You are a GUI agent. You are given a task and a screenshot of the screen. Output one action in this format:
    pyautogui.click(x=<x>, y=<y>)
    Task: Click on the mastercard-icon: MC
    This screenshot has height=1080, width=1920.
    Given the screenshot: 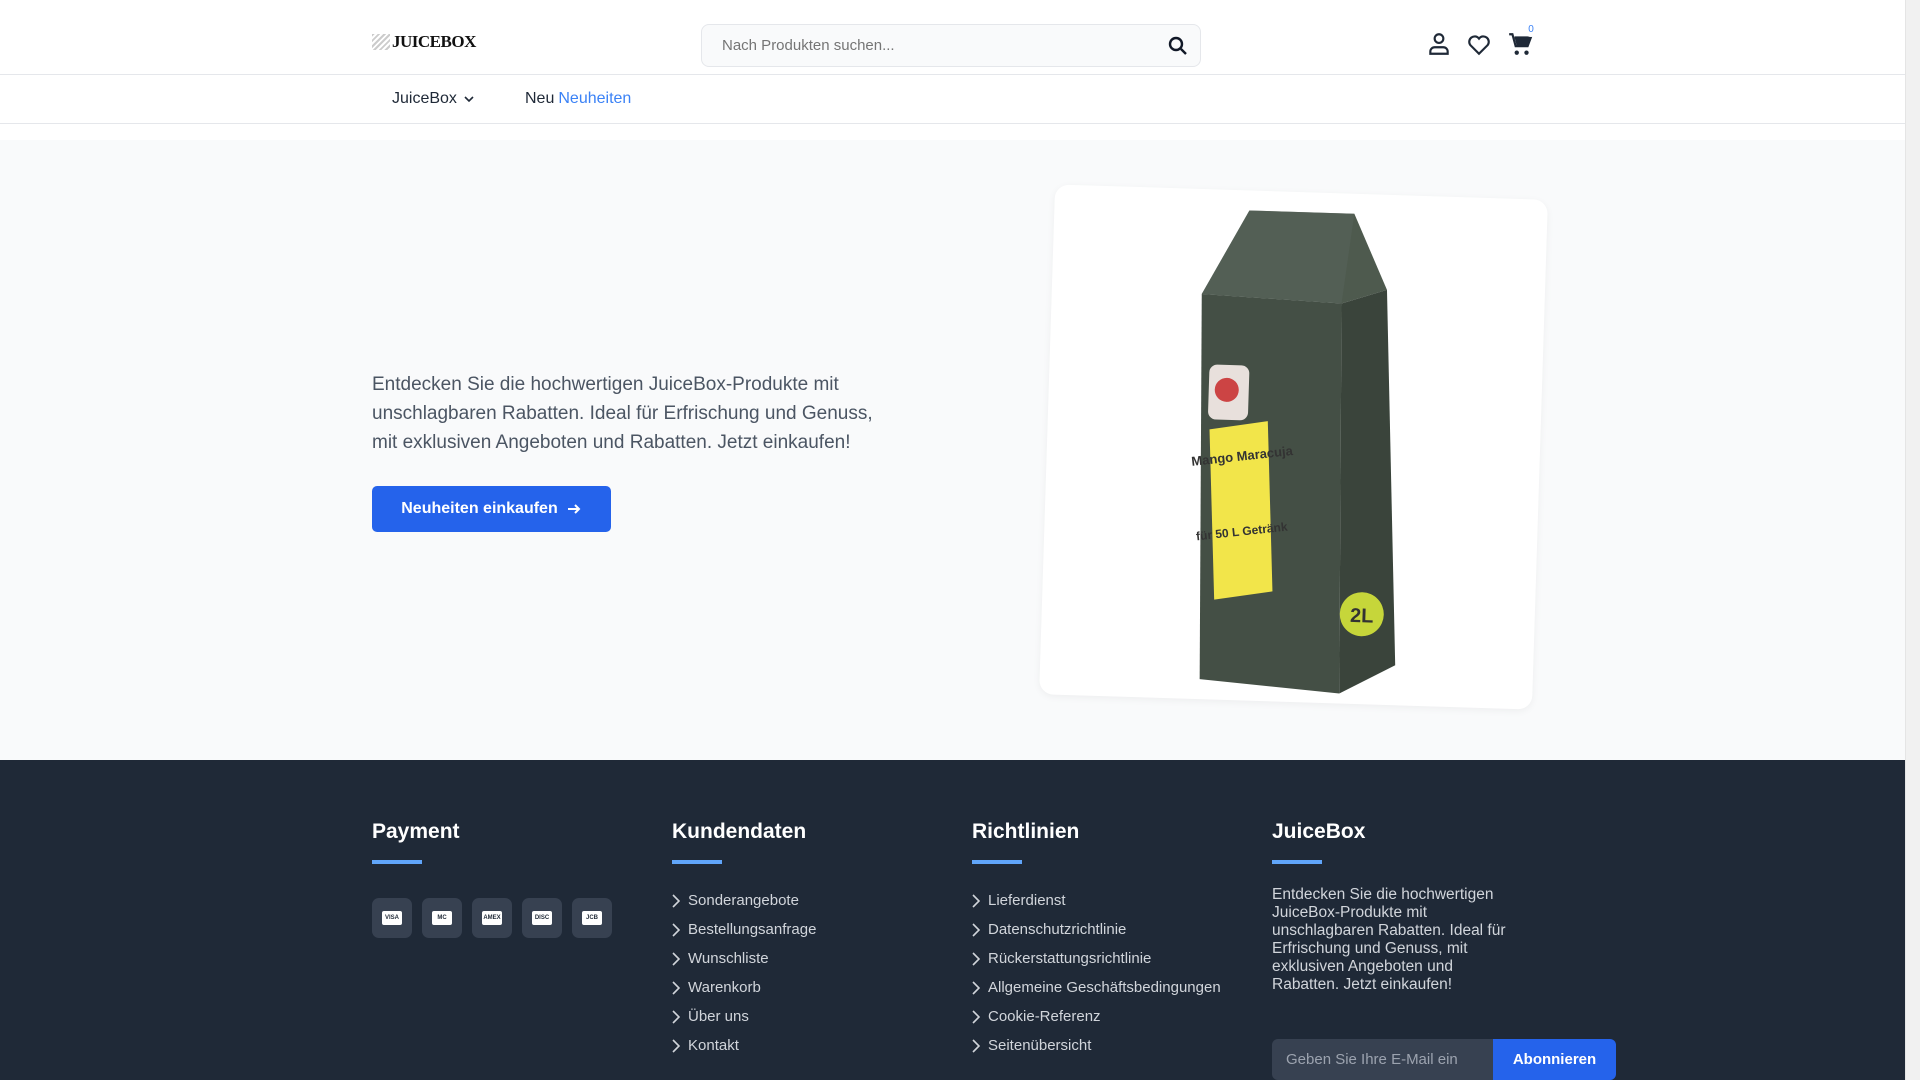 What is the action you would take?
    pyautogui.click(x=442, y=918)
    